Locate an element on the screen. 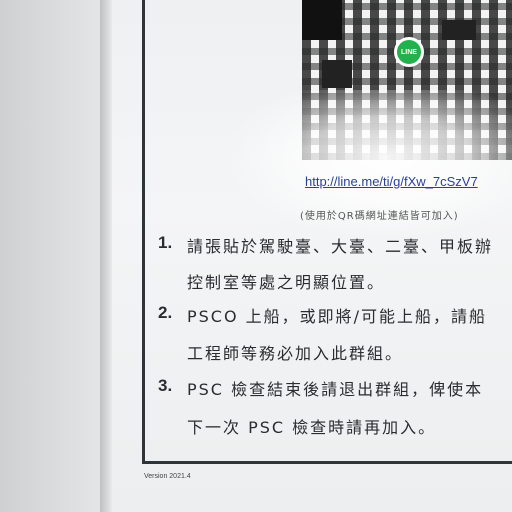 The image size is (512, 512). item-2-line-2: 工程師等務必加入此群組。 is located at coordinates (295, 353).